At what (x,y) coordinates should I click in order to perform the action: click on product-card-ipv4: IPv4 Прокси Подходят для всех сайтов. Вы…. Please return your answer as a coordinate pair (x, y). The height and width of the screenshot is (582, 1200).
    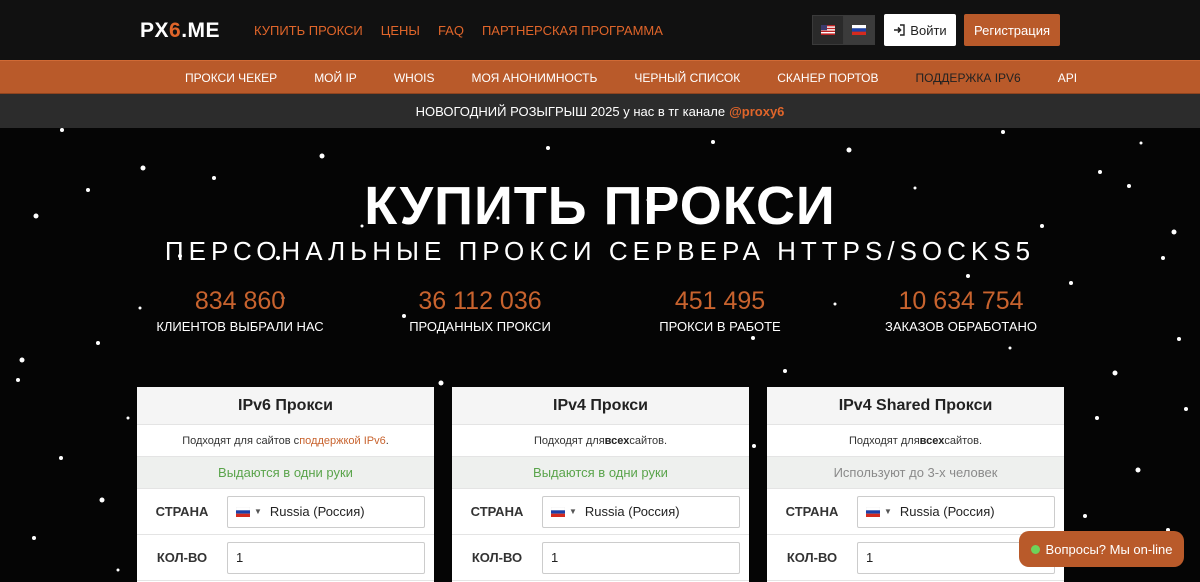
    Looking at the image, I should click on (600, 484).